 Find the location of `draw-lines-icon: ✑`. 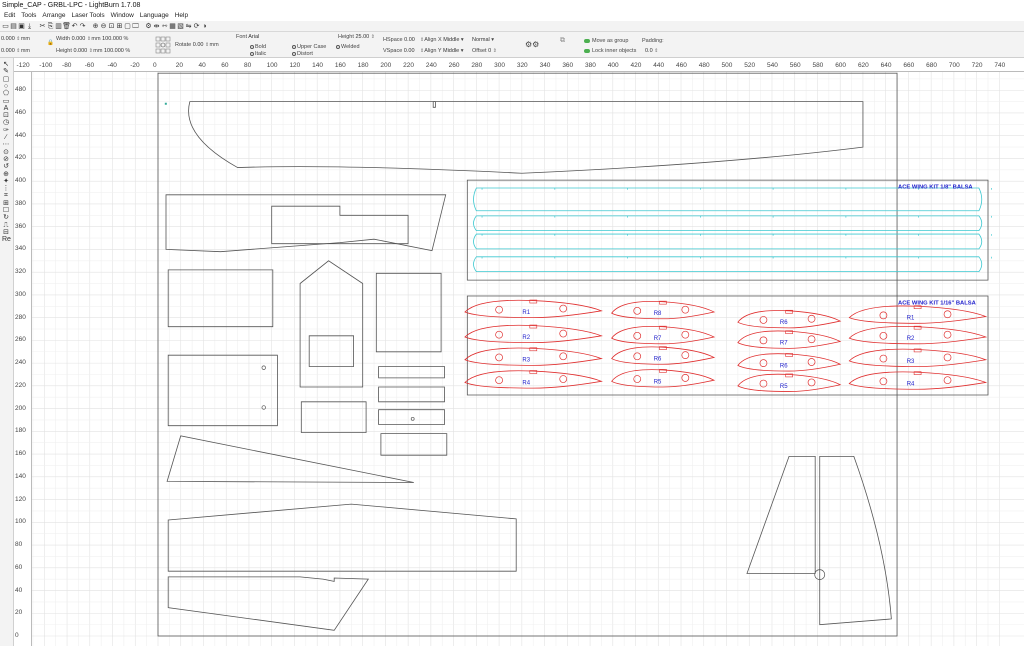

draw-lines-icon: ✑ is located at coordinates (6, 130).